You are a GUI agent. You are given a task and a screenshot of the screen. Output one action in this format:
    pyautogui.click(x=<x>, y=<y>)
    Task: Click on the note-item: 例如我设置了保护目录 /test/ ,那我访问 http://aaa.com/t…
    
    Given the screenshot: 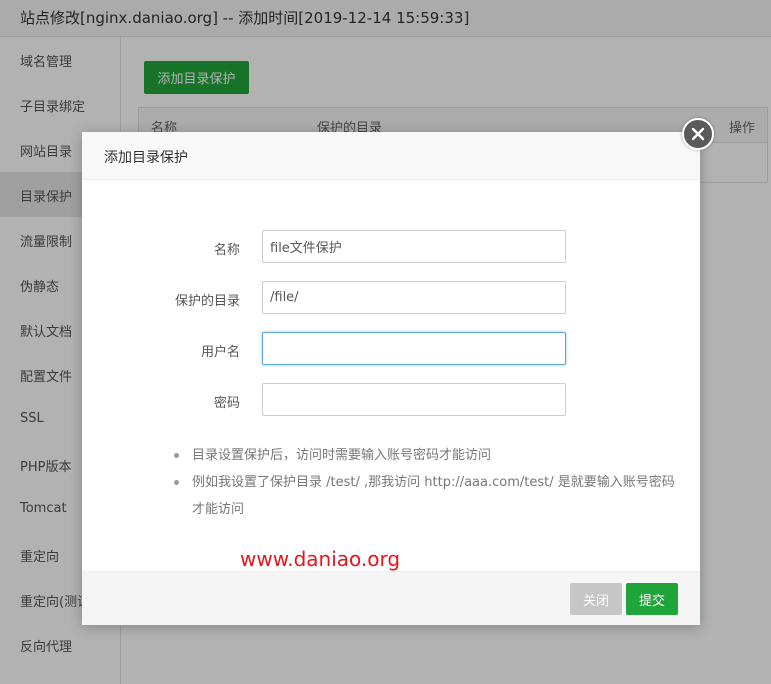 What is the action you would take?
    pyautogui.click(x=427, y=496)
    